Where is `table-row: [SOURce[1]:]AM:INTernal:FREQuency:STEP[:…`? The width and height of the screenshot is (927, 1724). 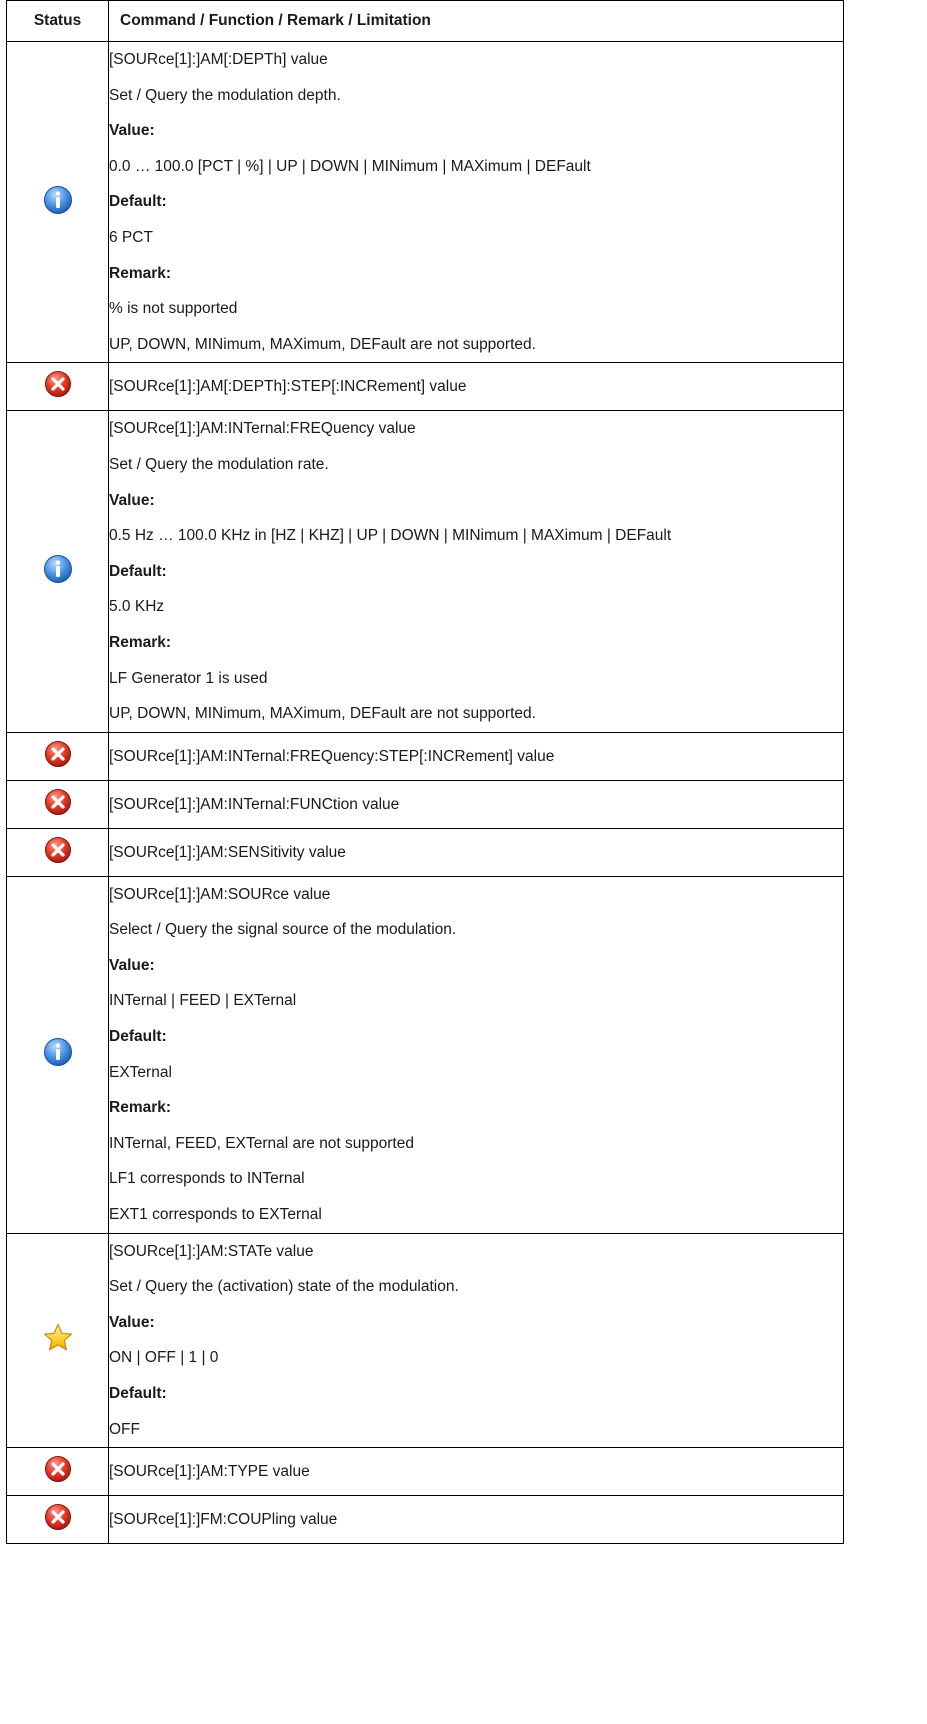
table-row: [SOURce[1]:]AM:INTernal:FREQuency:STEP[:… is located at coordinates (425, 756).